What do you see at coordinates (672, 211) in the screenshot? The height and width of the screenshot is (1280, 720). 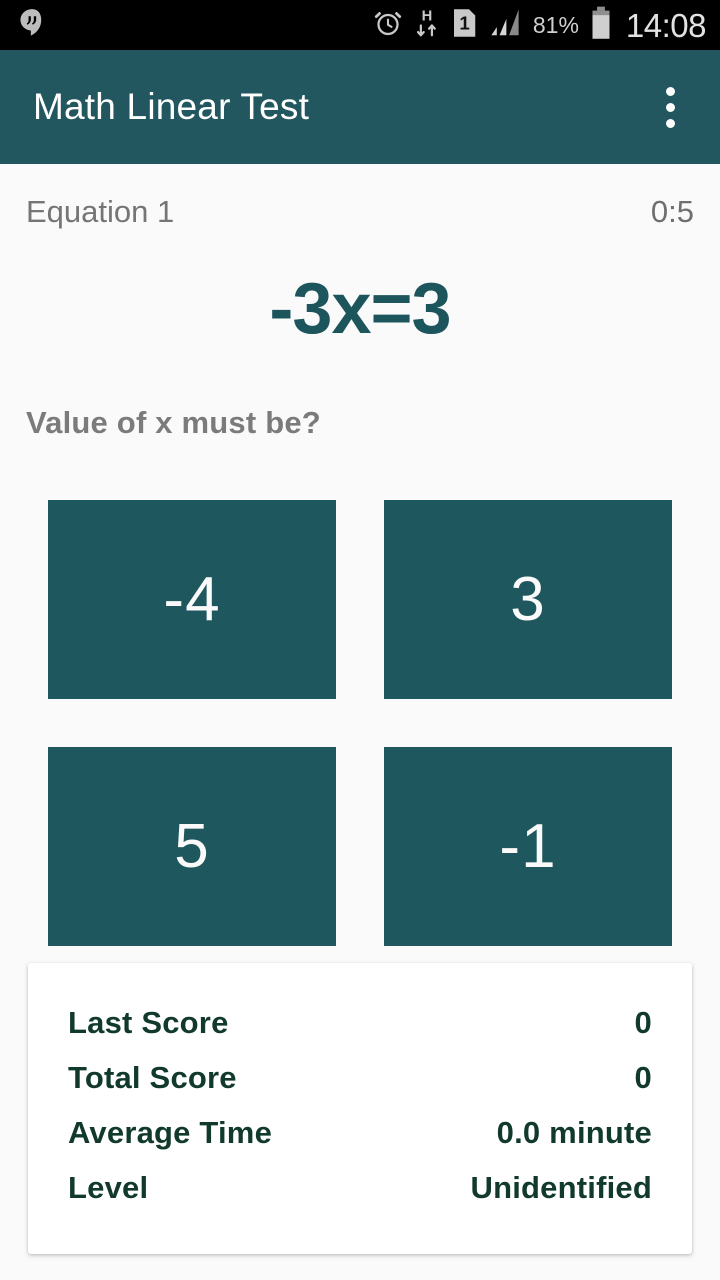 I see `countdown-timer: 0:5` at bounding box center [672, 211].